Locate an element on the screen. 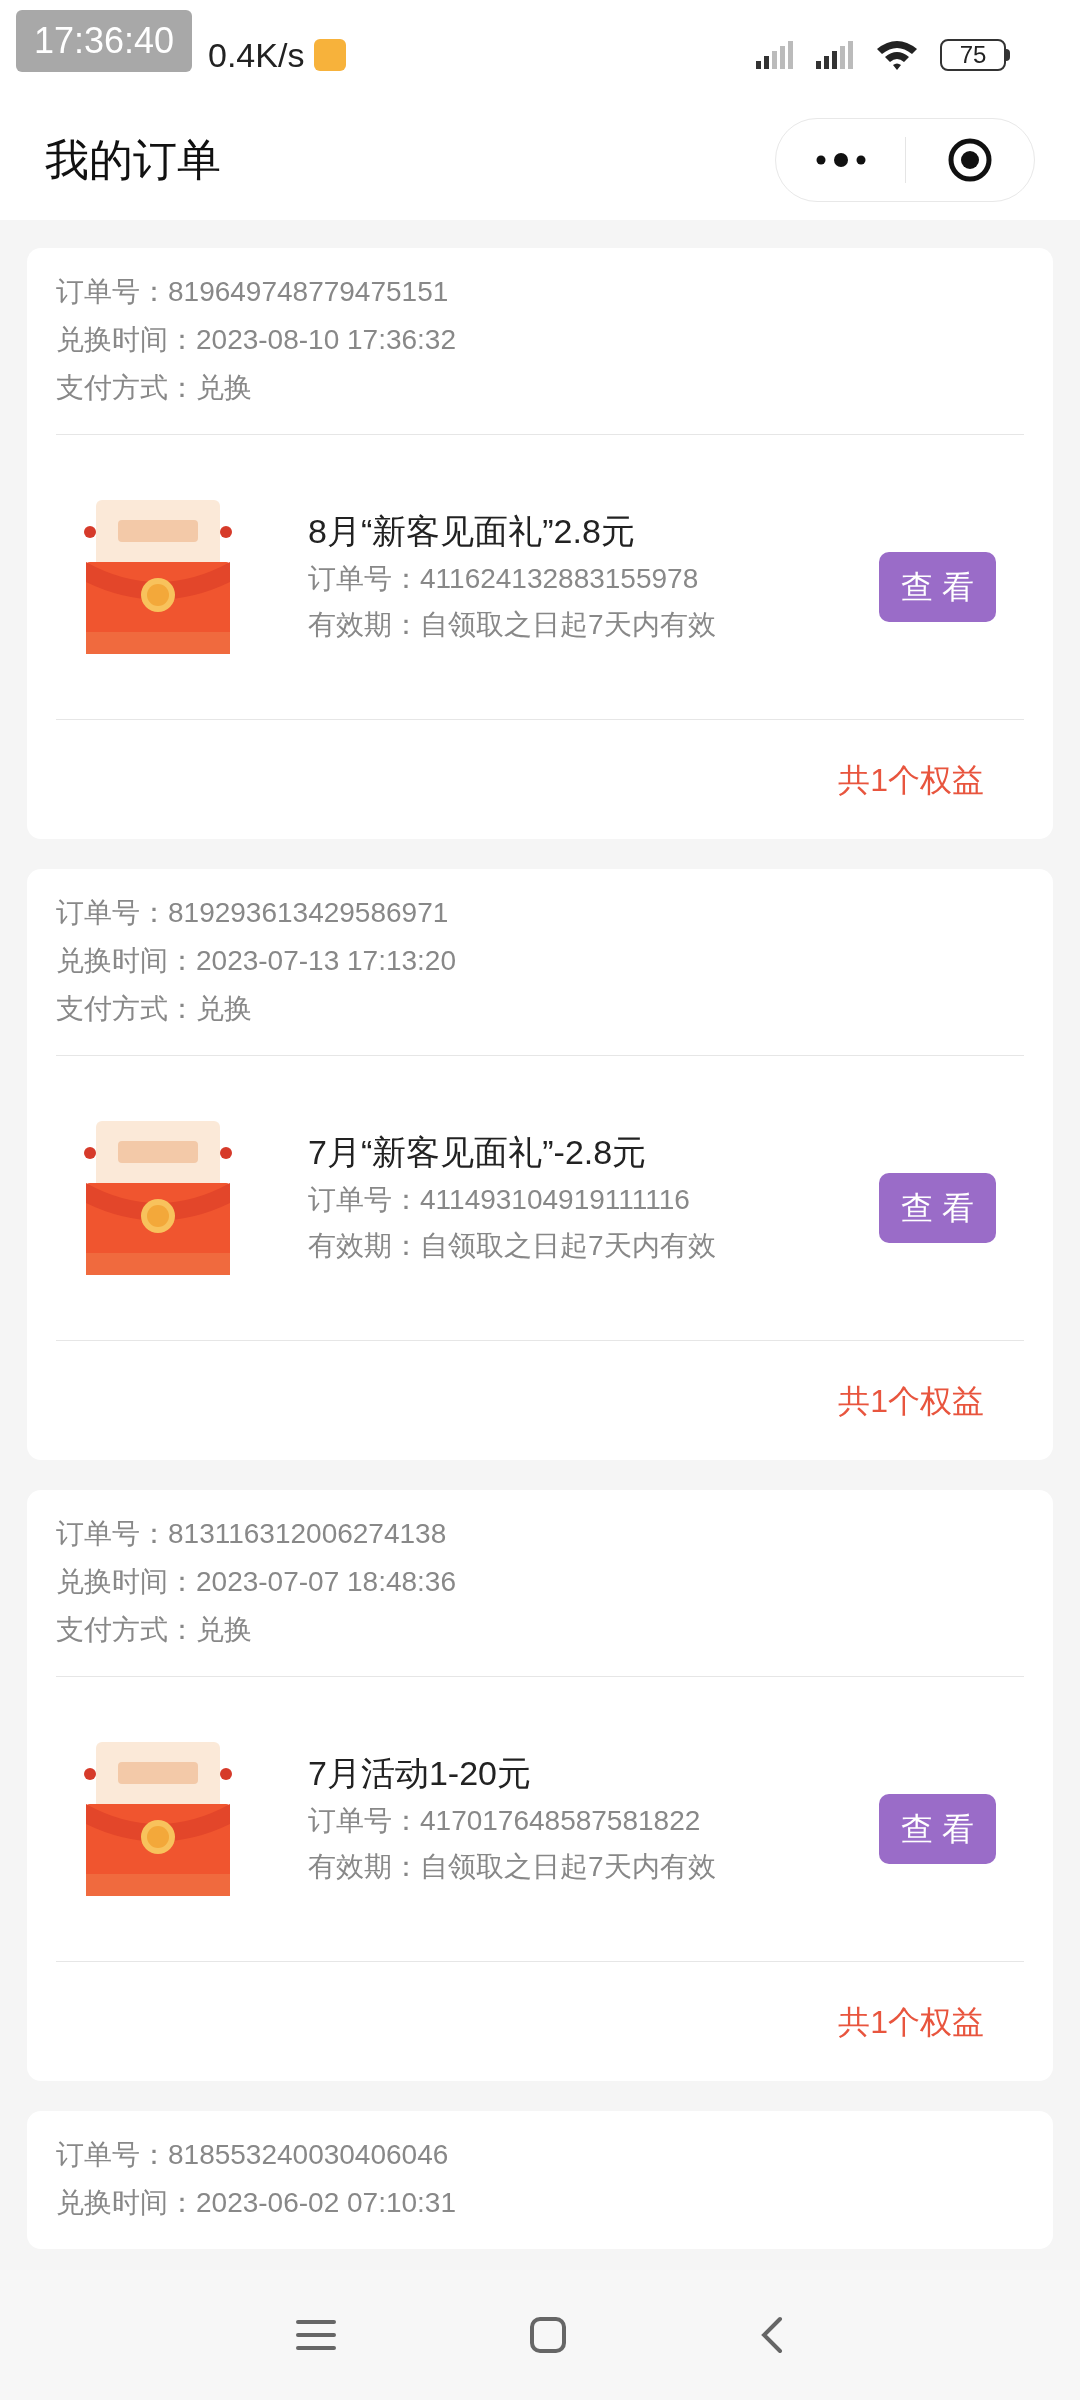  item-code: 订单号：411624132883155978 is located at coordinates (504, 579).